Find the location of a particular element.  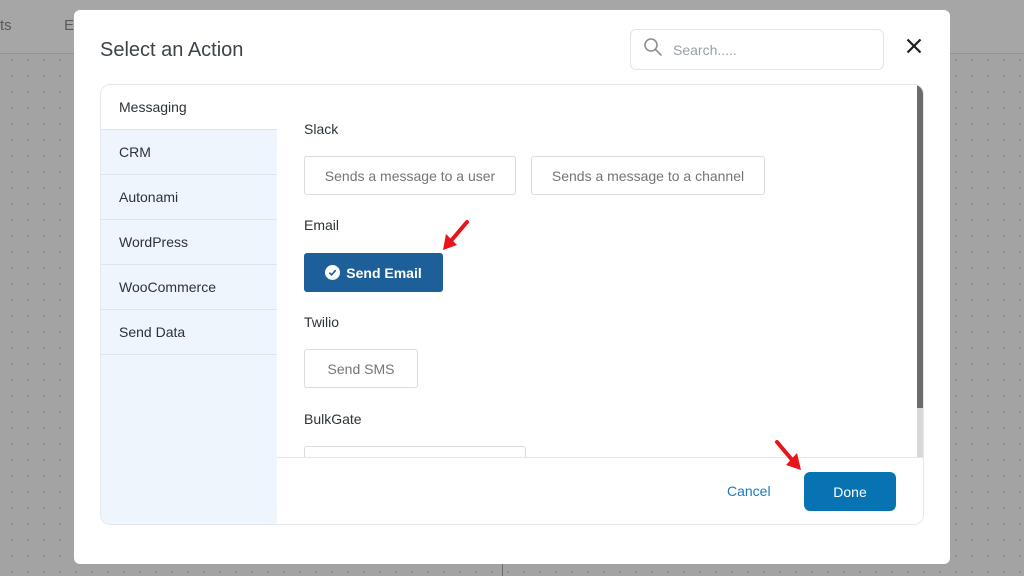

group-label-slack: Slack is located at coordinates (321, 129).